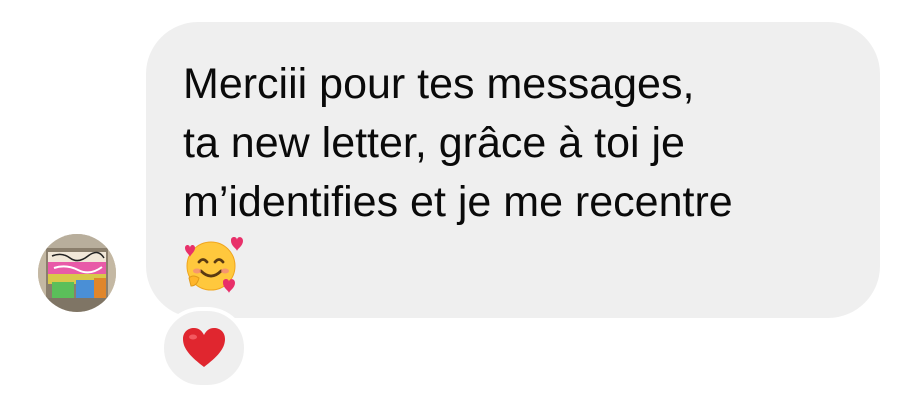 The height and width of the screenshot is (406, 901). I want to click on message-line-3: m’identifies et je me recentre, so click(458, 202).